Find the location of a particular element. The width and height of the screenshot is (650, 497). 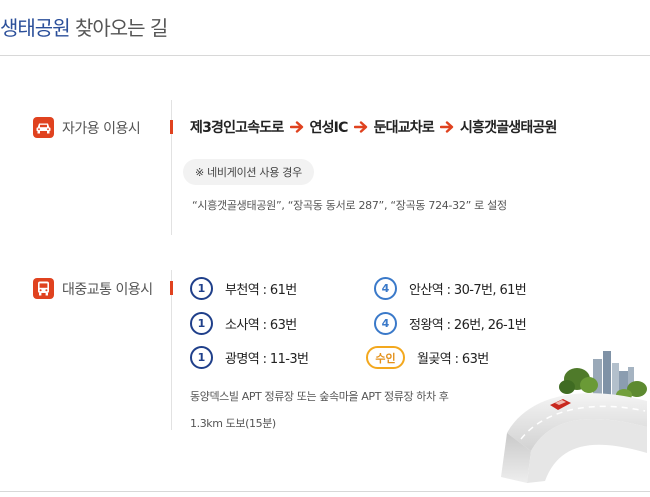

suin-line-badge: 수인 is located at coordinates (385, 357).